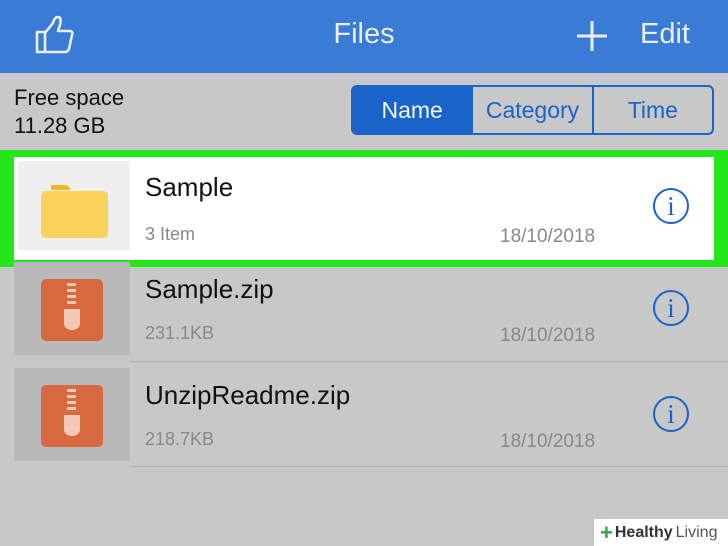 The height and width of the screenshot is (546, 728). I want to click on file-name: Sample.zip, so click(209, 289).